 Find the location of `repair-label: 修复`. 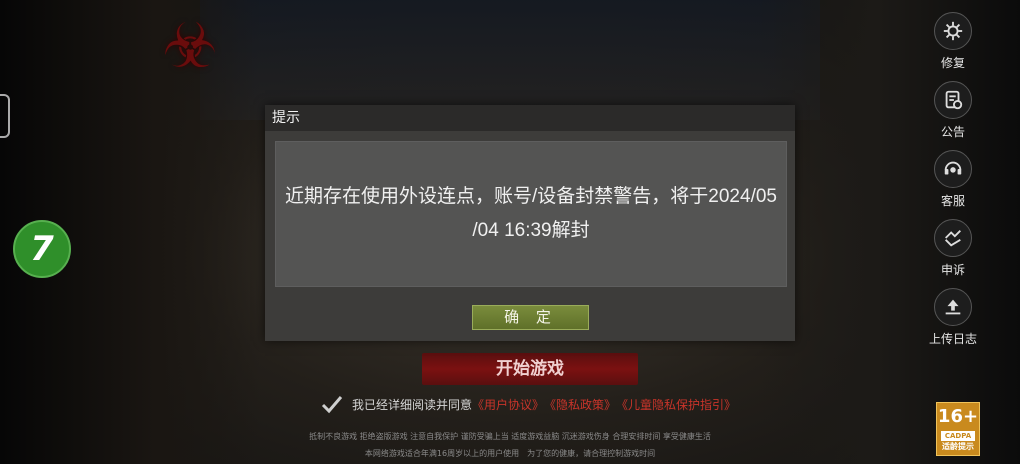

repair-label: 修复 is located at coordinates (952, 63).